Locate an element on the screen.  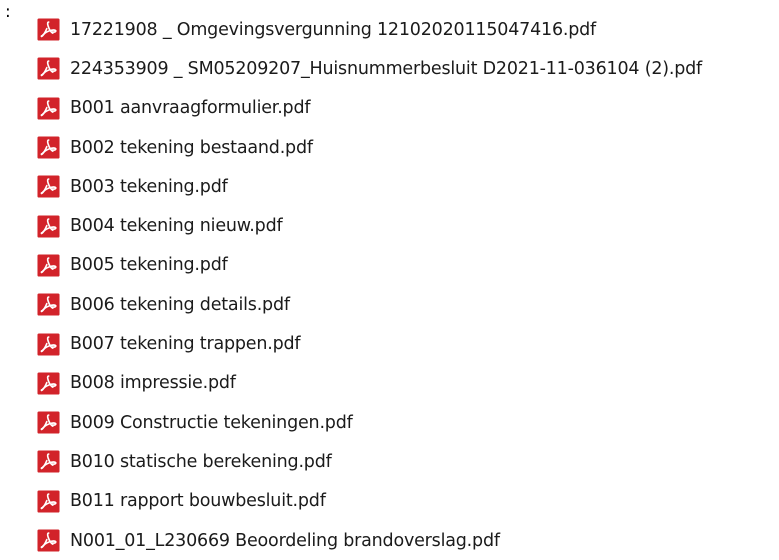
file-name: B007 tekening trappen.pdf is located at coordinates (185, 344).